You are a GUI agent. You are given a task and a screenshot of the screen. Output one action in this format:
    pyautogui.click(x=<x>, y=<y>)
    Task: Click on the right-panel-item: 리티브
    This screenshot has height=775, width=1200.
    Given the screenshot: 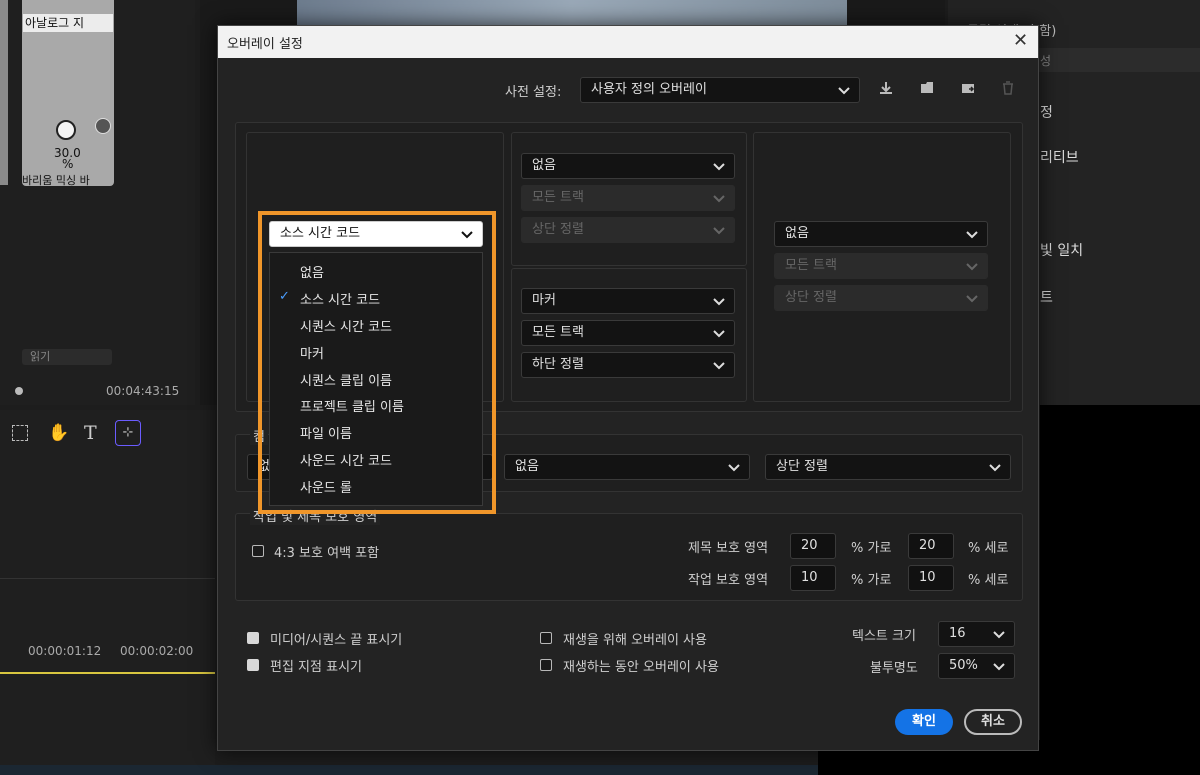 What is the action you would take?
    pyautogui.click(x=1059, y=157)
    